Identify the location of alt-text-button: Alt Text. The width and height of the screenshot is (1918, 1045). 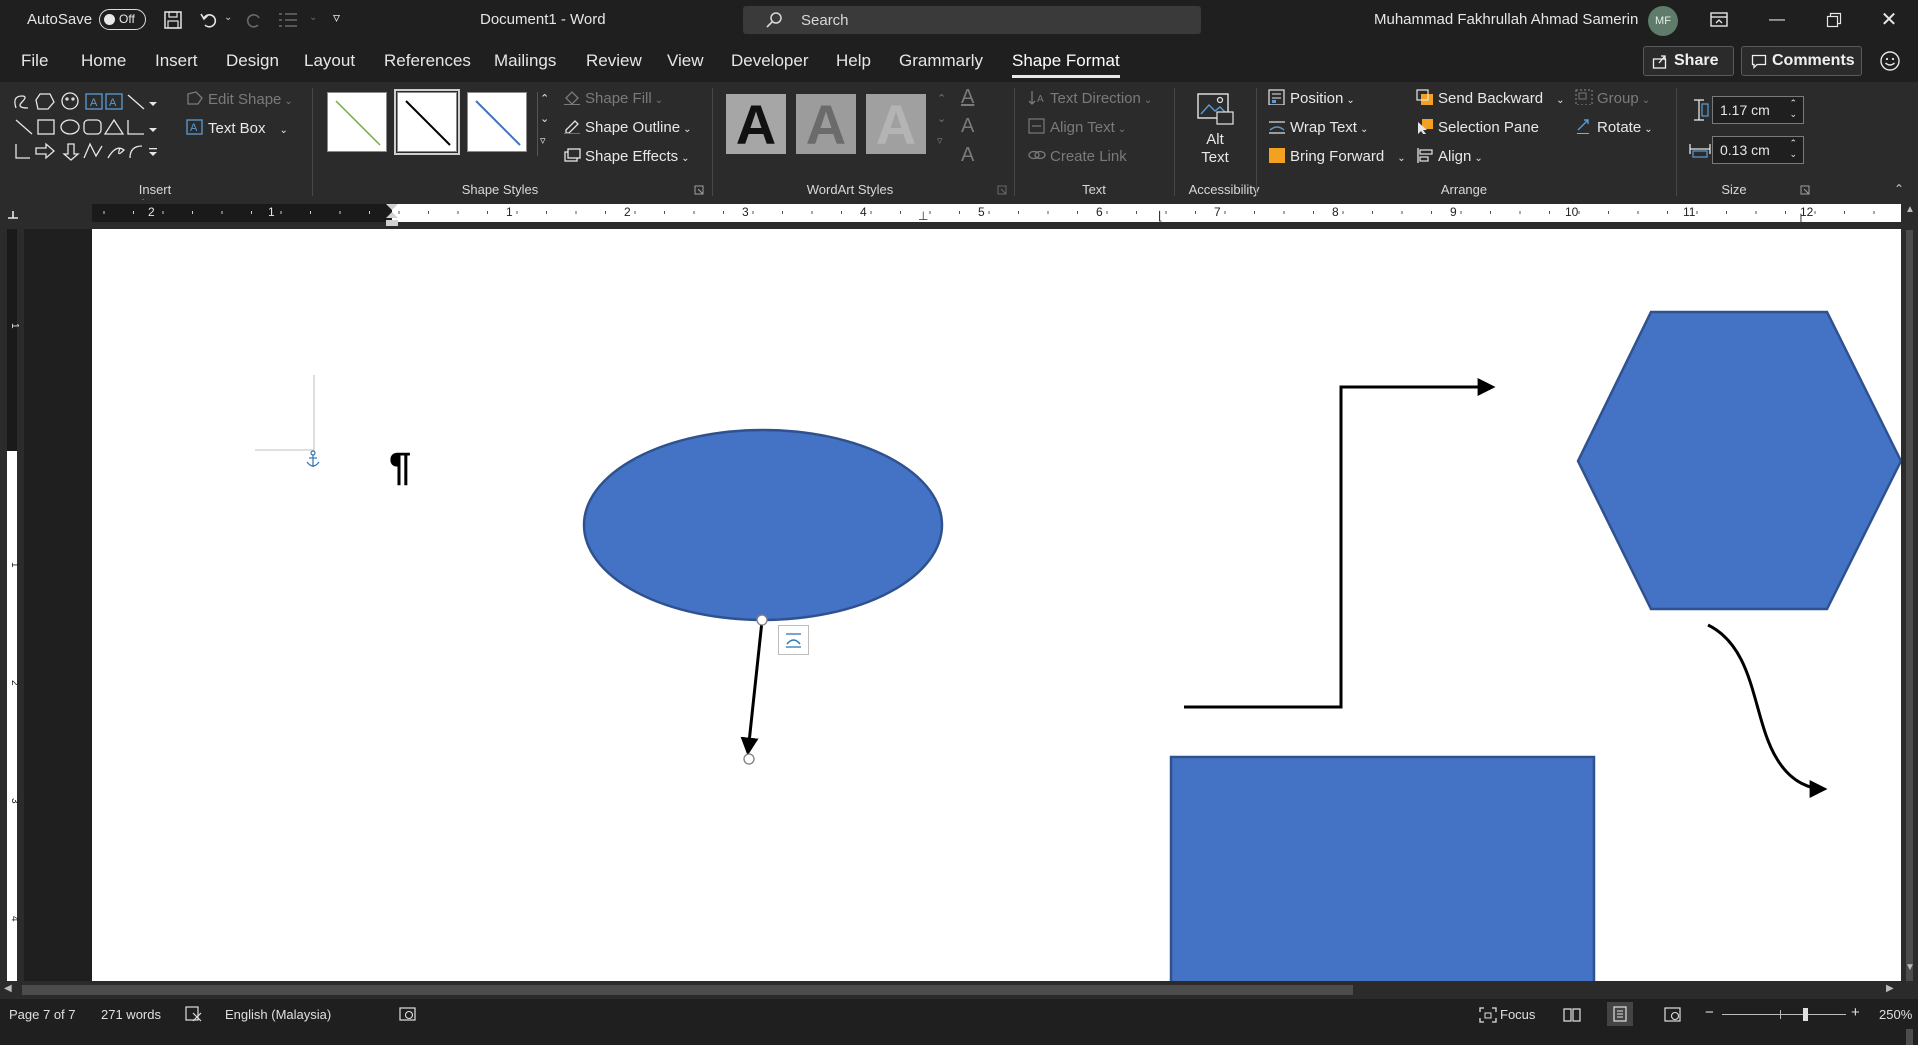
(1215, 132).